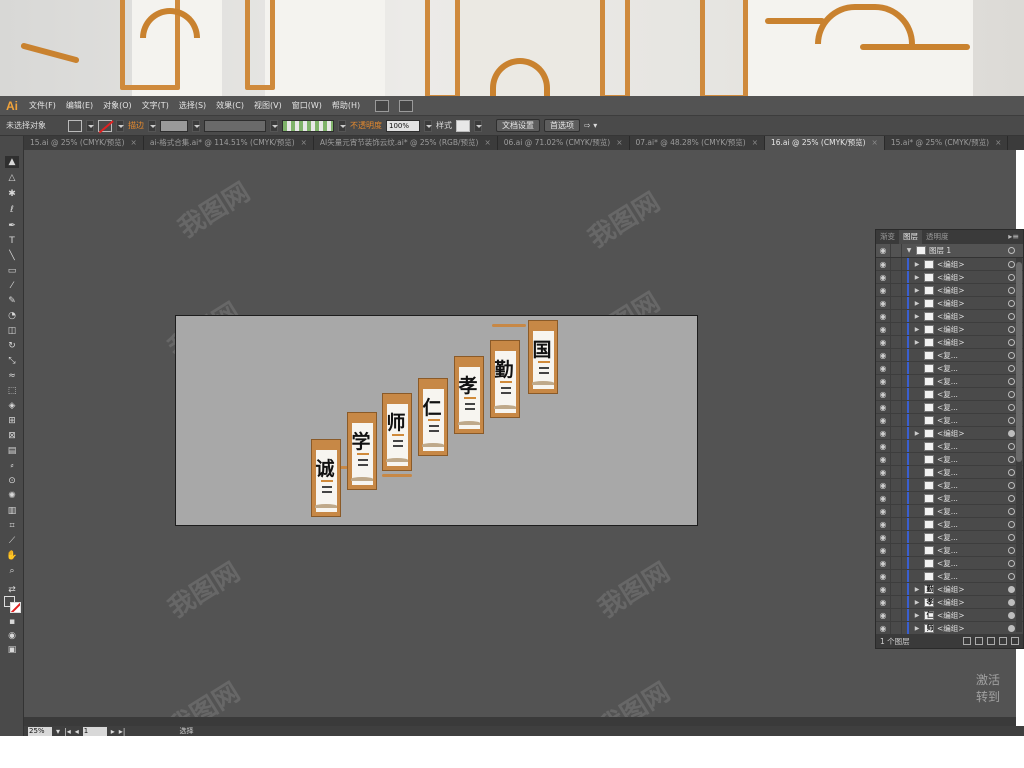 The width and height of the screenshot is (1024, 768). What do you see at coordinates (229, 143) in the screenshot?
I see `tab-document-2: ai-格式合集.ai* @ 114.51% (CMYK/预览) ×` at bounding box center [229, 143].